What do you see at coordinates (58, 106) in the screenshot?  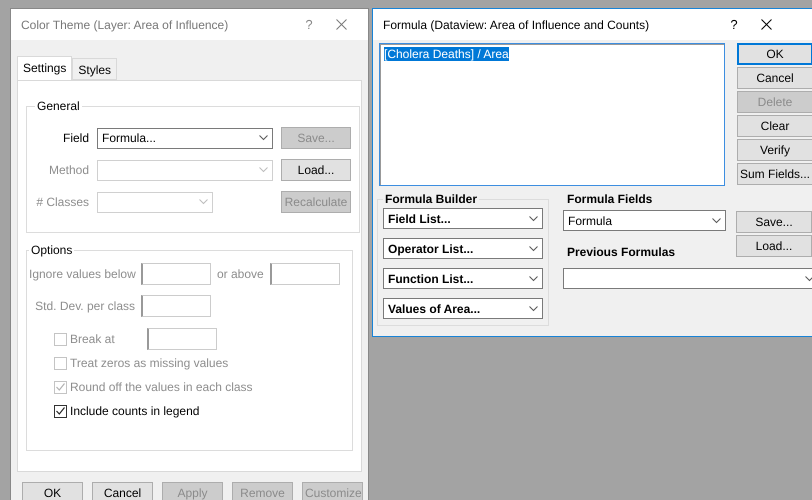 I see `group-label: General` at bounding box center [58, 106].